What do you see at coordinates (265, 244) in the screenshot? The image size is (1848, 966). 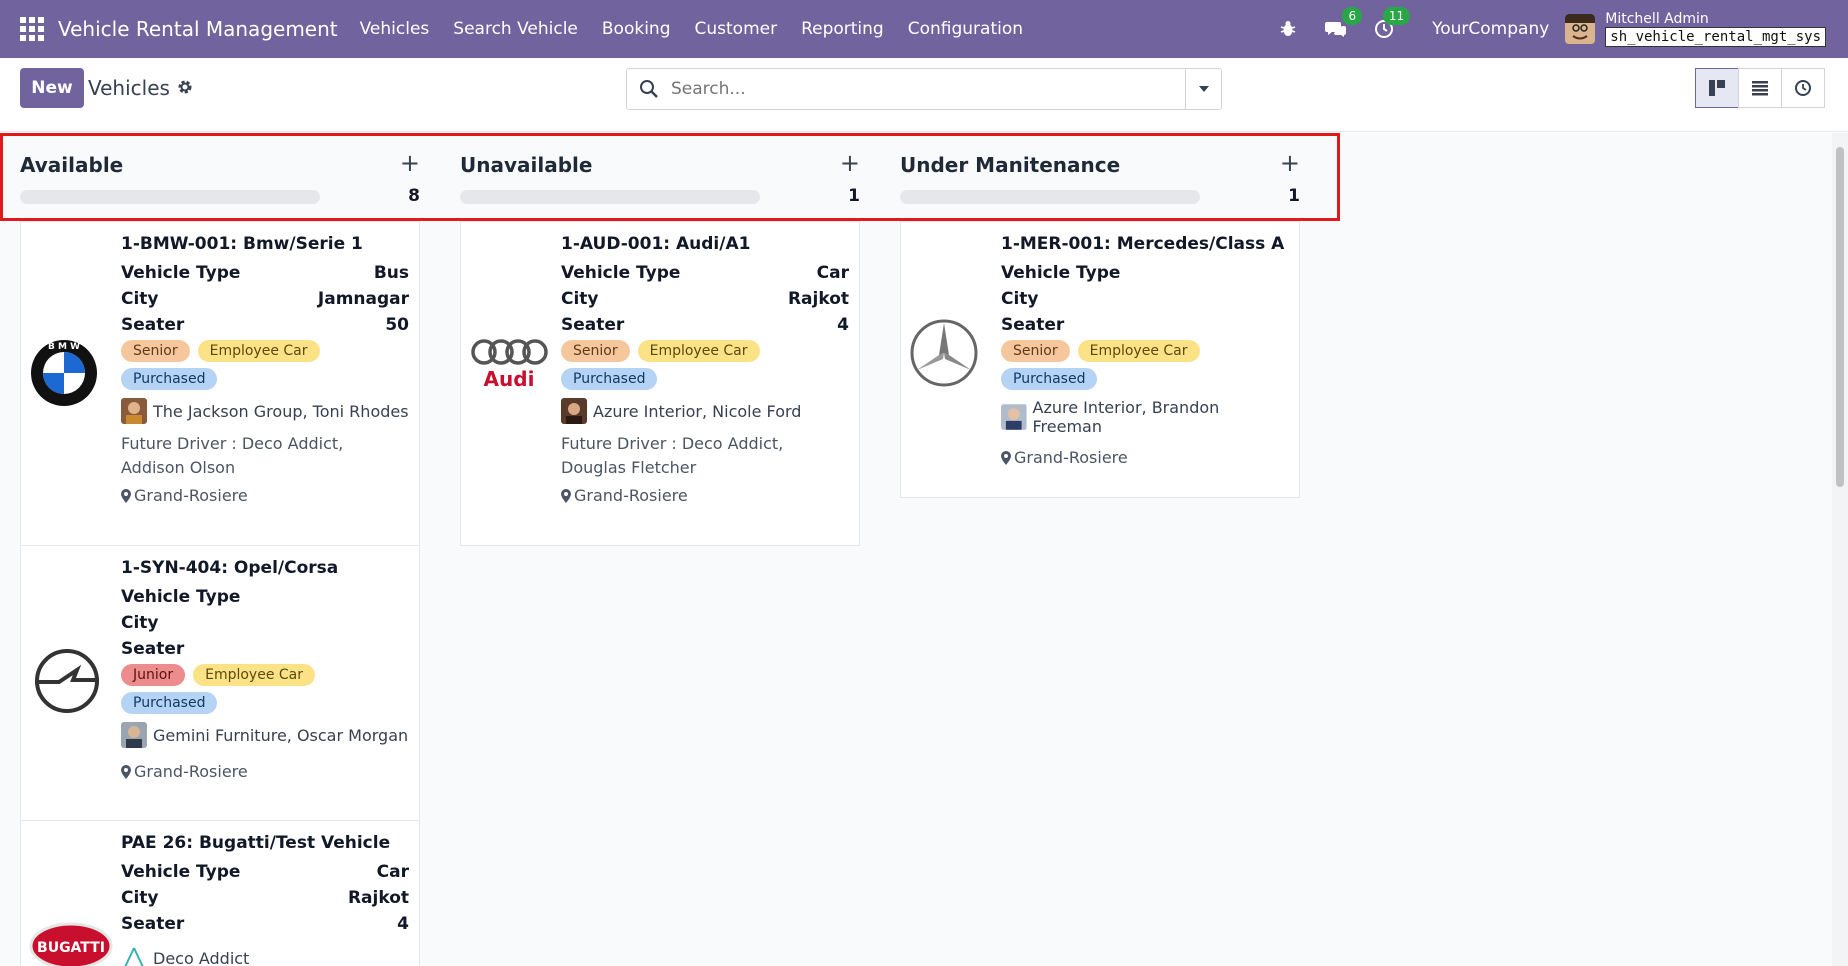 I see `vehicle-title: 1-BMW-001: Bmw/Serie 1` at bounding box center [265, 244].